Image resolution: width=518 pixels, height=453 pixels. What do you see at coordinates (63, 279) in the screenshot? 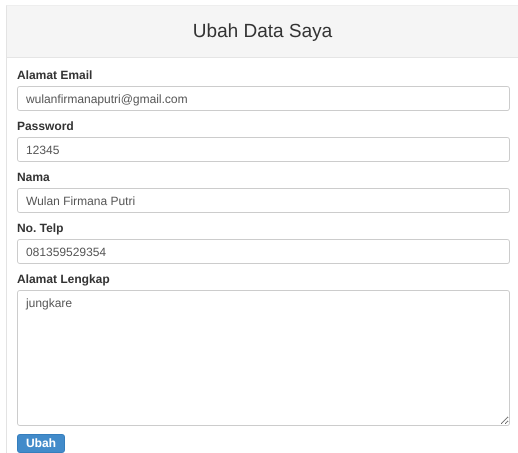
I see `field-label: Alamat Lengkap` at bounding box center [63, 279].